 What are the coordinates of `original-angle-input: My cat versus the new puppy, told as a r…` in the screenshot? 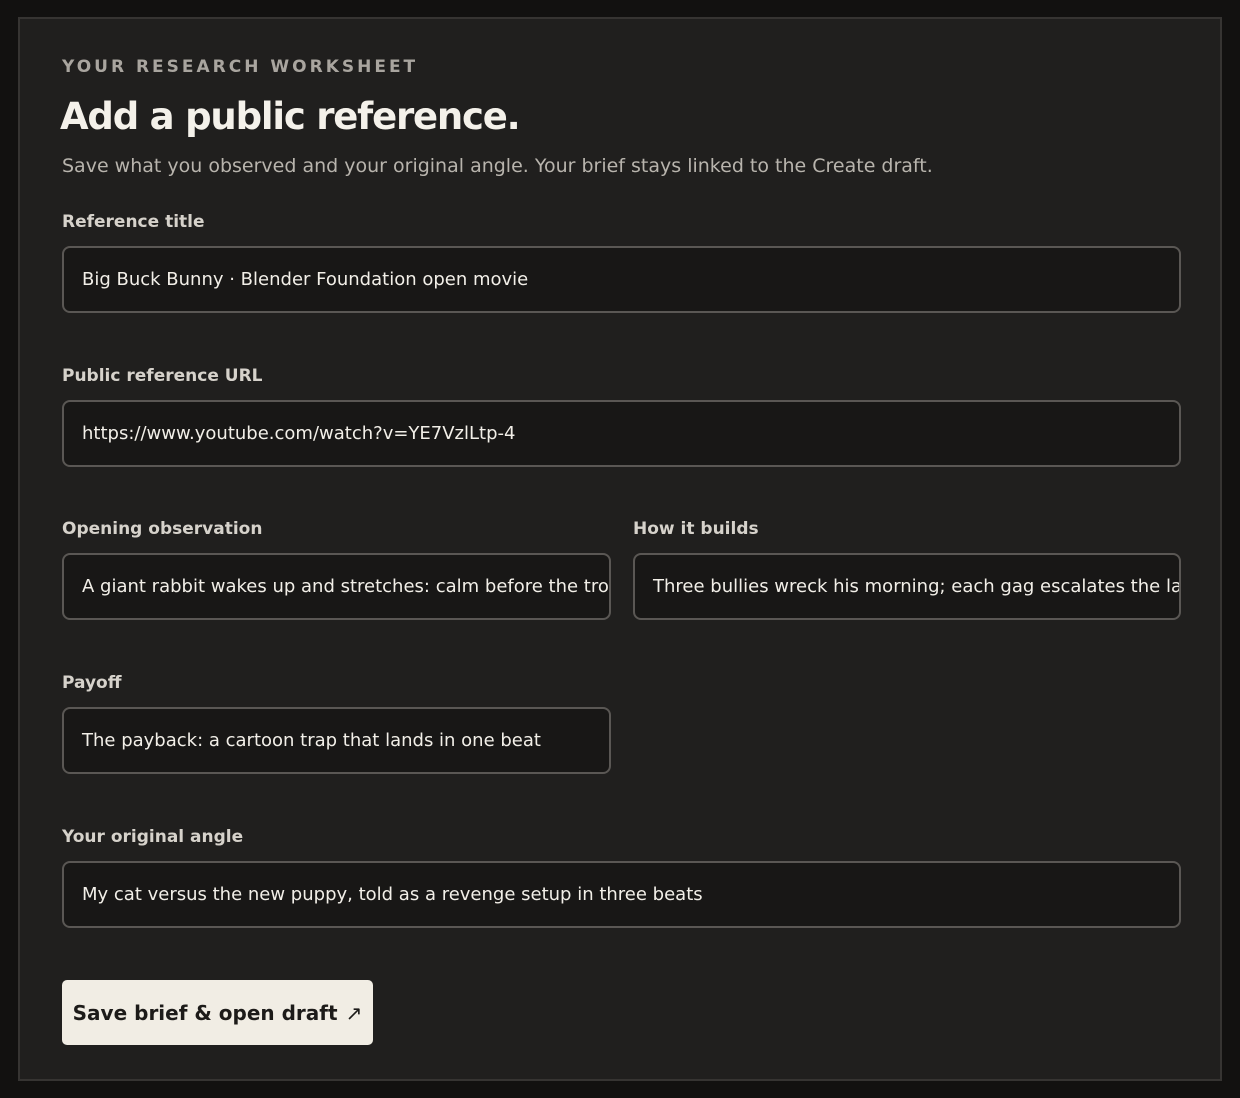 It's located at (621, 894).